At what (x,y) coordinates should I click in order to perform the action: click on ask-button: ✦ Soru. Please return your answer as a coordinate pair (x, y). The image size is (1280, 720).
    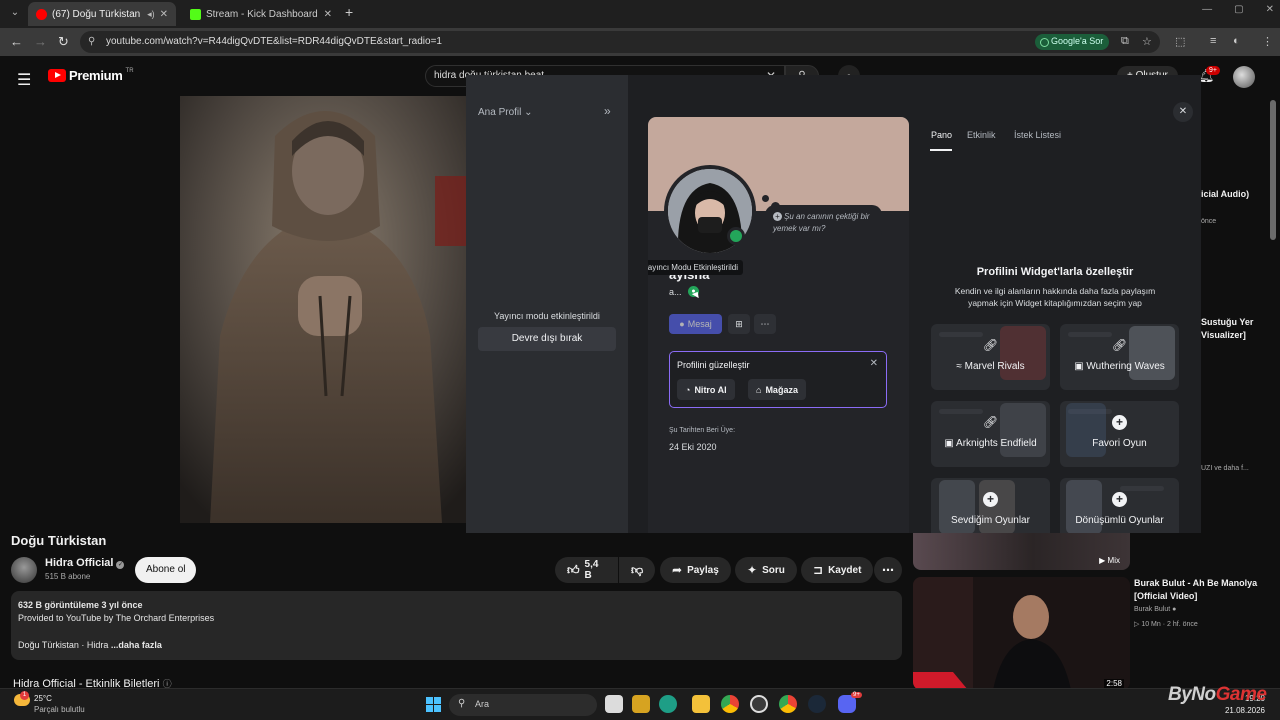
    Looking at the image, I should click on (766, 570).